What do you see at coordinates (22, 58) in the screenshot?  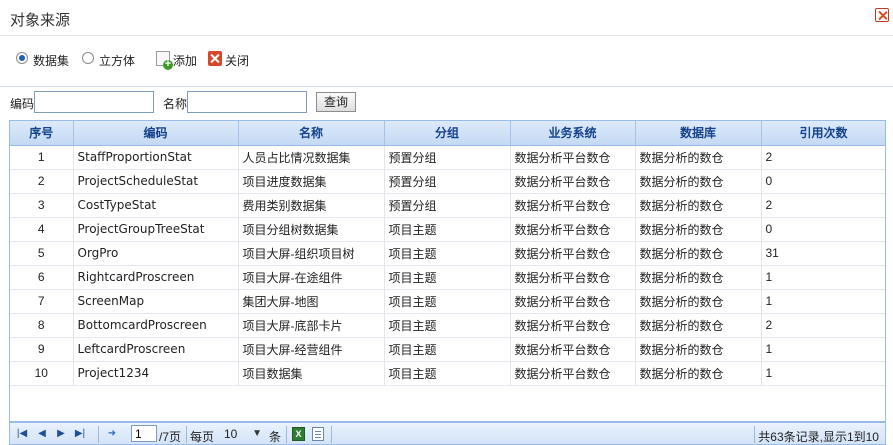 I see `radio-dataset` at bounding box center [22, 58].